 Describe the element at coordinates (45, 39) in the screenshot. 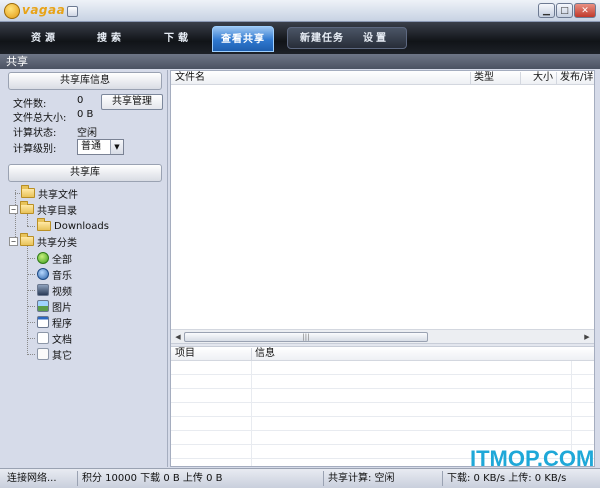

I see `tab-resources: 资源` at that location.